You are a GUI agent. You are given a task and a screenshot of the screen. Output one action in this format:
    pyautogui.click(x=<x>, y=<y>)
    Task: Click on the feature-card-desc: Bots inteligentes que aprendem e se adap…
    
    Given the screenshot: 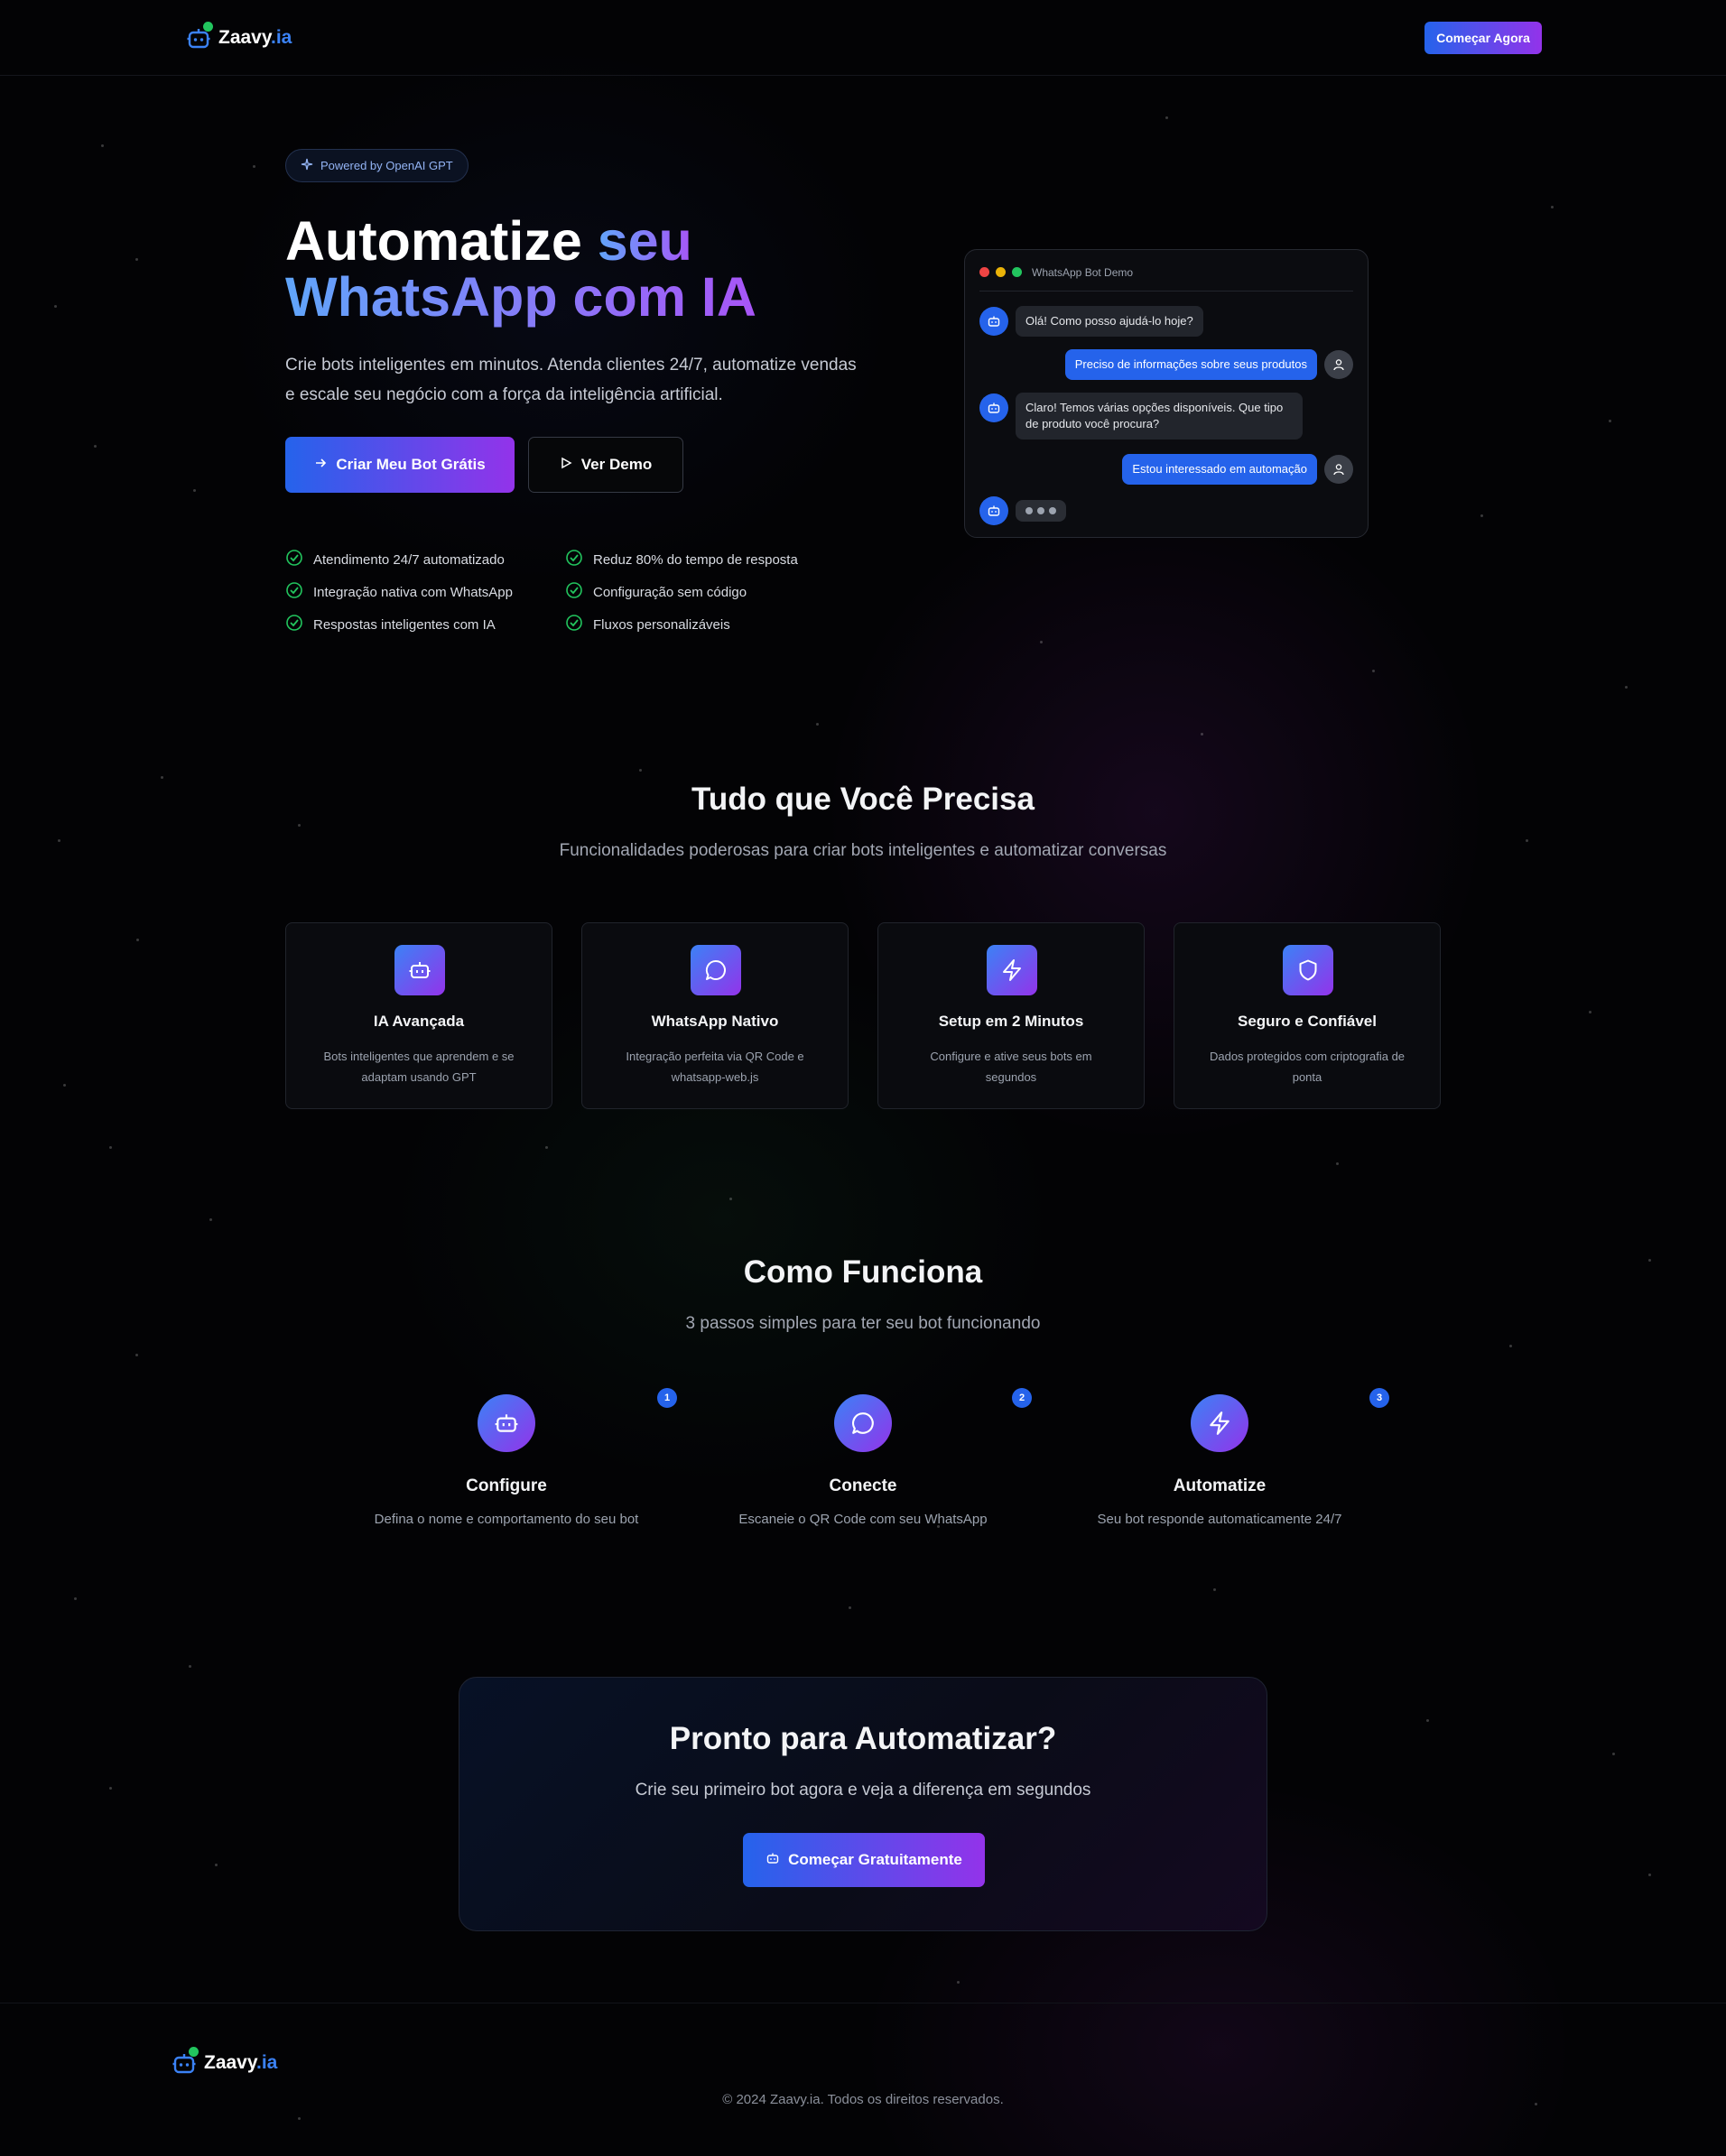 What is the action you would take?
    pyautogui.click(x=419, y=1067)
    